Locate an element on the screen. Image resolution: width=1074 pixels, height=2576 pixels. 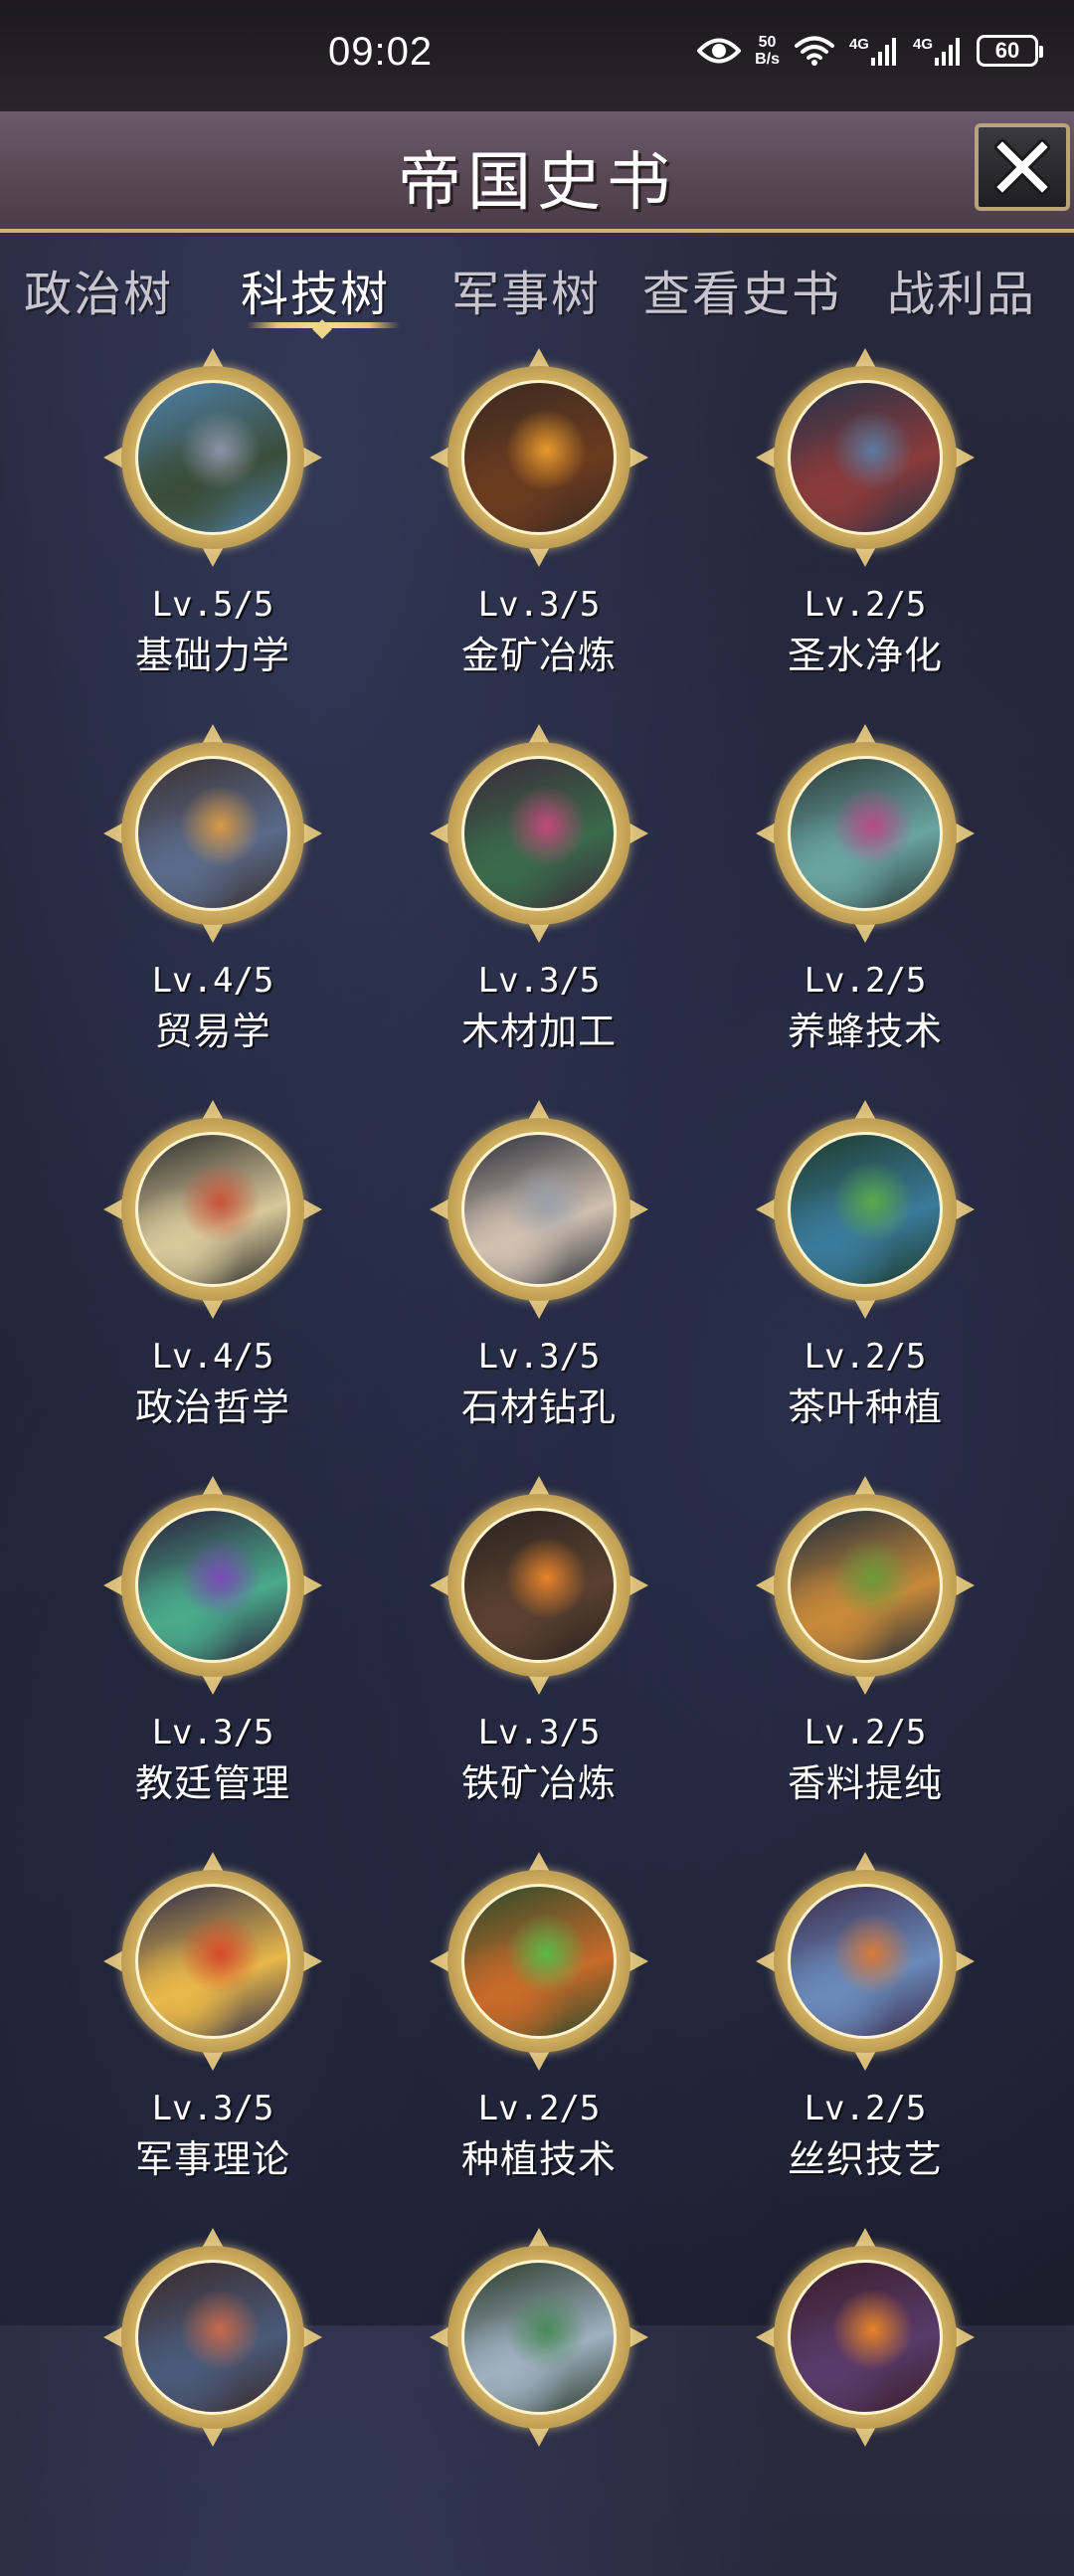
tech-name: 金矿冶炼 is located at coordinates (539, 655).